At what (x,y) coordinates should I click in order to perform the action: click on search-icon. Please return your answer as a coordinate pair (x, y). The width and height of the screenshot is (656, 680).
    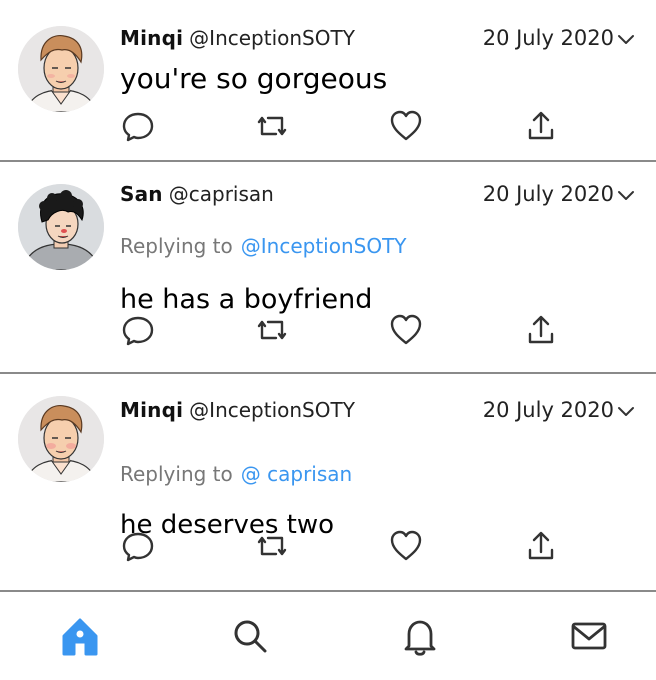
    Looking at the image, I should click on (250, 636).